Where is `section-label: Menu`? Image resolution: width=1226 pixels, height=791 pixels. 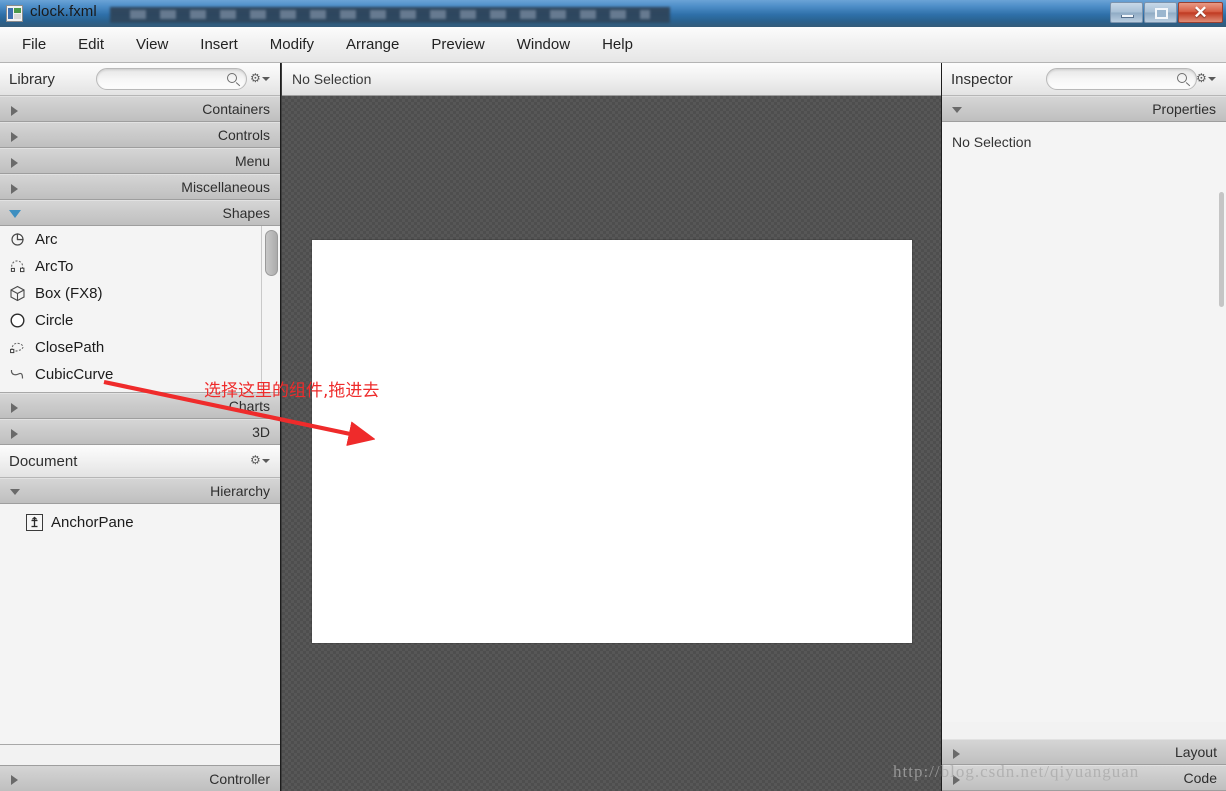 section-label: Menu is located at coordinates (252, 161).